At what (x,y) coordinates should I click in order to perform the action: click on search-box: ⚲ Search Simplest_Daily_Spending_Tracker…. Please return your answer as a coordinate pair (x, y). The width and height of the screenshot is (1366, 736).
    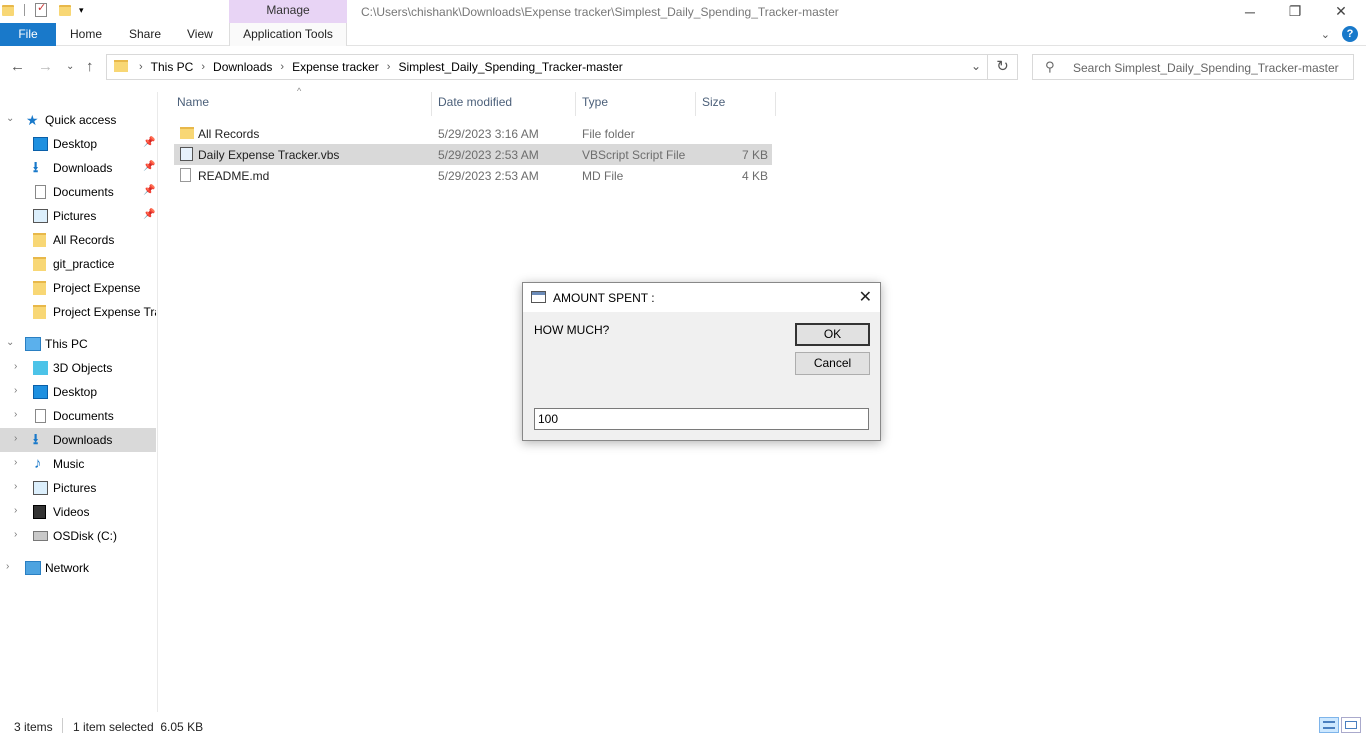
    Looking at the image, I should click on (1193, 67).